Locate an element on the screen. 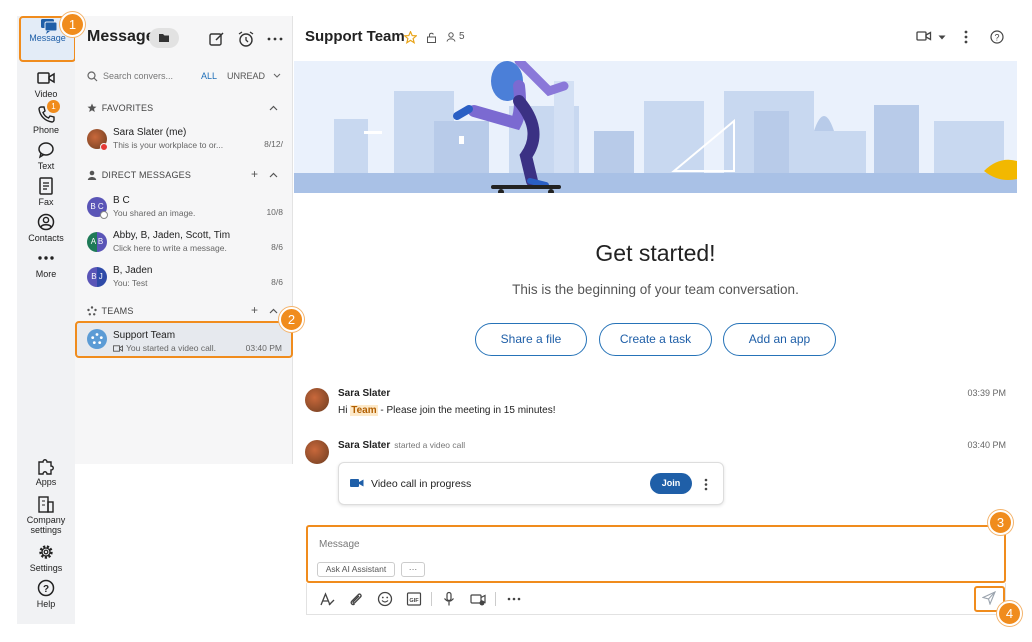 The height and width of the screenshot is (642, 1032). fax-icon is located at coordinates (46, 186).